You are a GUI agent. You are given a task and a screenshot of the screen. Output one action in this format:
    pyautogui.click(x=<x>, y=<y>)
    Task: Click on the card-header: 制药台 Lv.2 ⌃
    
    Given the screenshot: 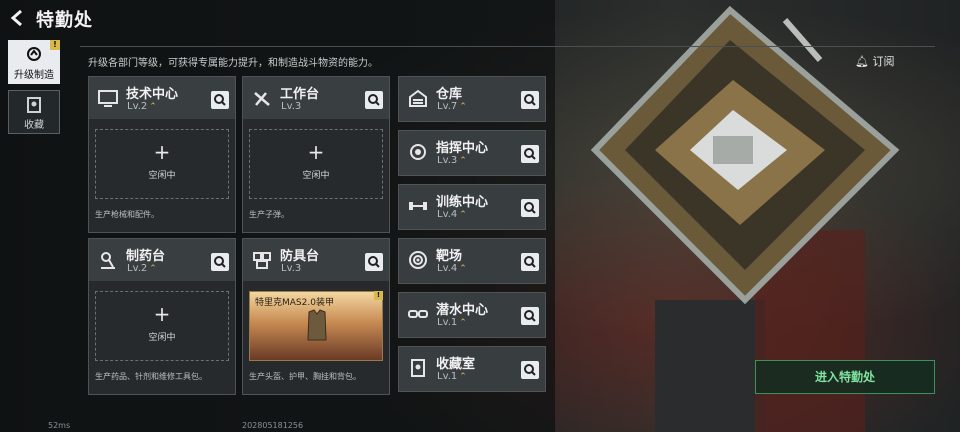 What is the action you would take?
    pyautogui.click(x=162, y=260)
    